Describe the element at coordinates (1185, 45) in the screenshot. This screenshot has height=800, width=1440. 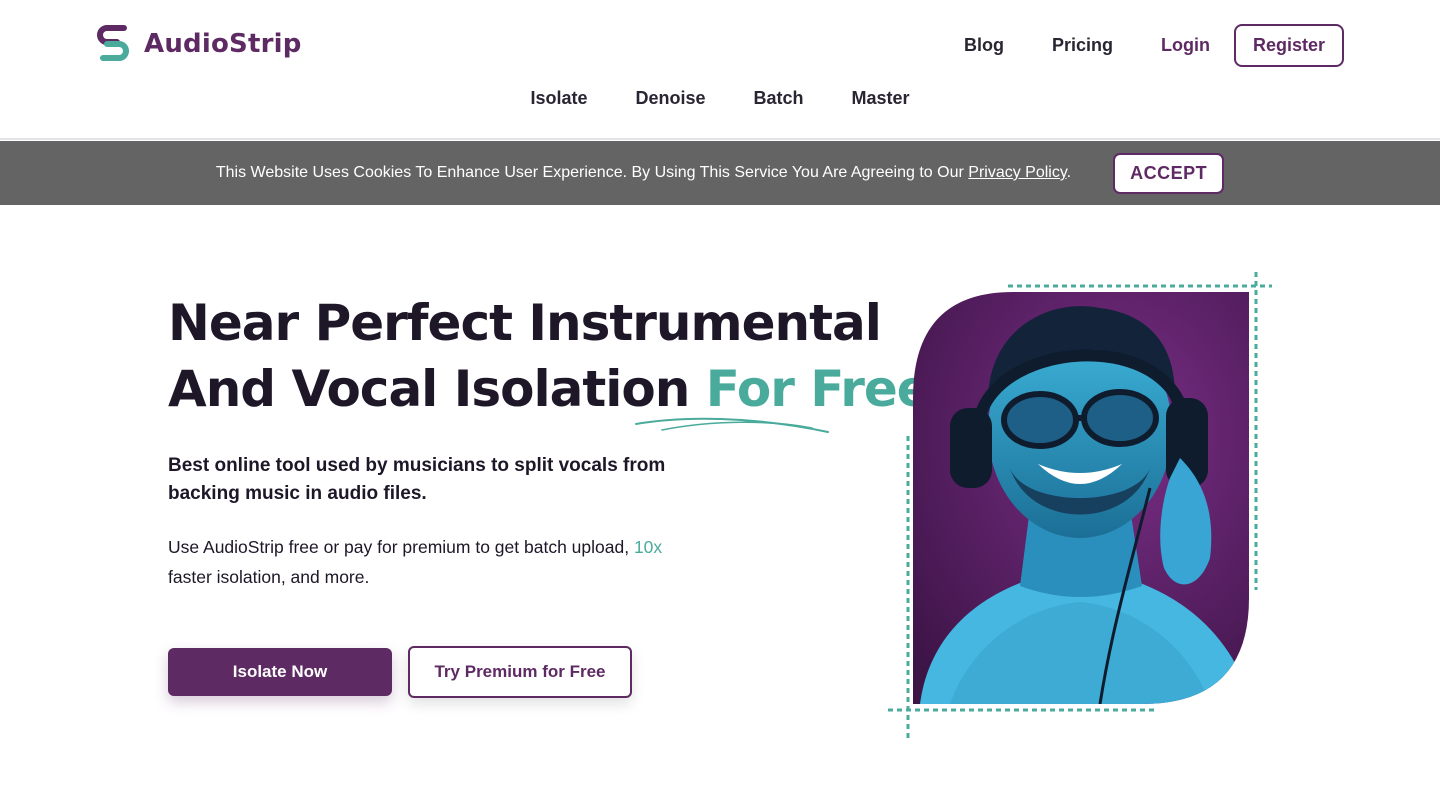
I see `login-link: Login` at that location.